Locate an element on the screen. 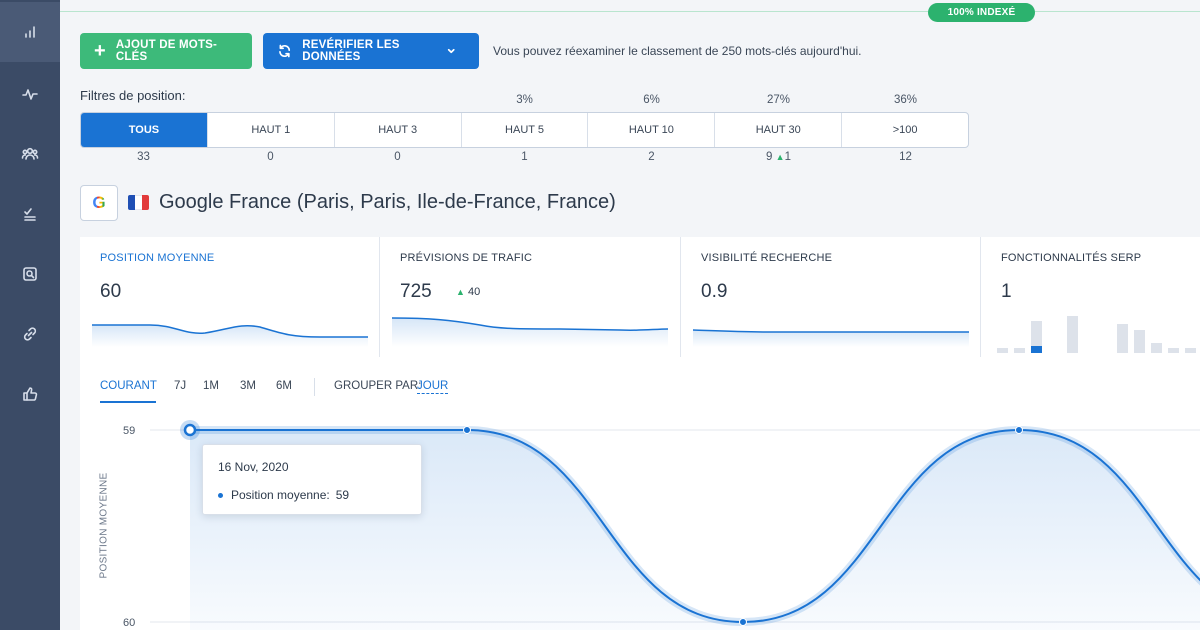 The width and height of the screenshot is (1200, 630). traffic-sparkline is located at coordinates (530, 332).